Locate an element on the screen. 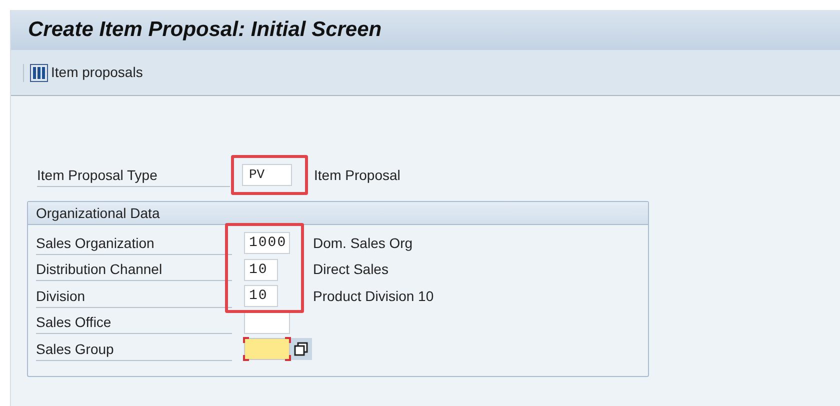 Image resolution: width=840 pixels, height=406 pixels. toolbar-button: Item proposals is located at coordinates (86, 72).